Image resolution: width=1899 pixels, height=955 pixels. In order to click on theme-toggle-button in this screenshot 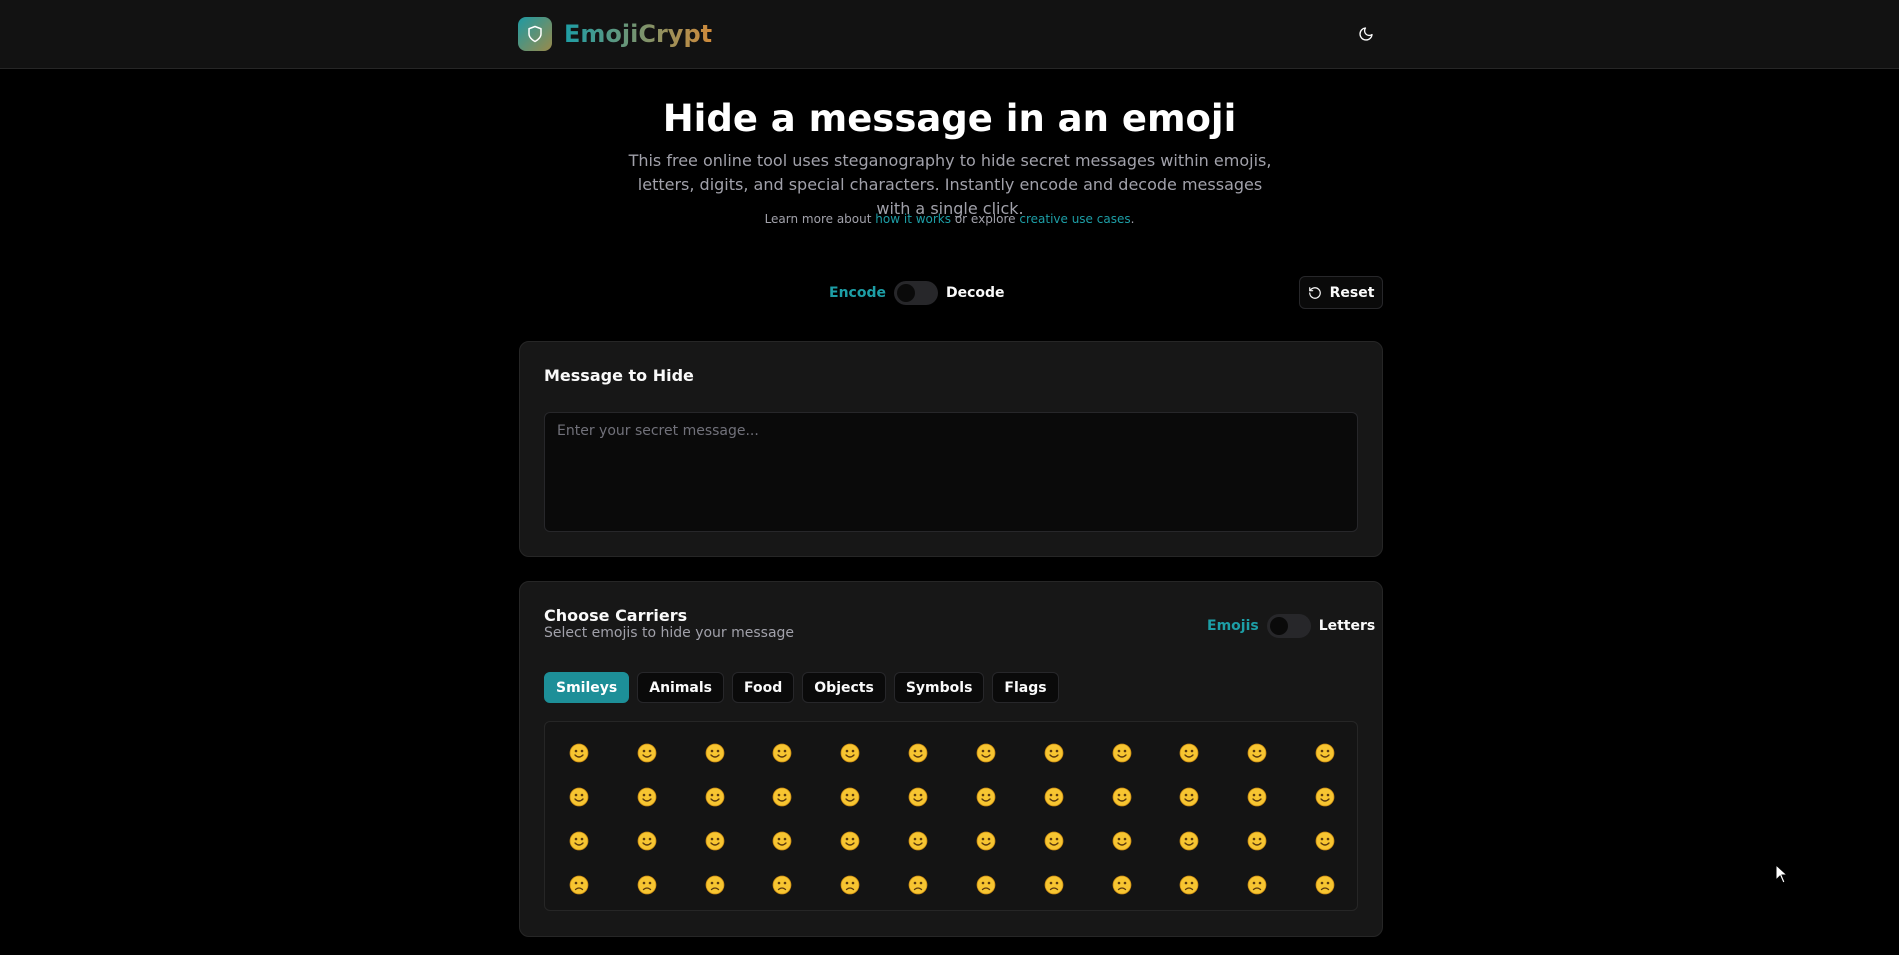, I will do `click(1366, 34)`.